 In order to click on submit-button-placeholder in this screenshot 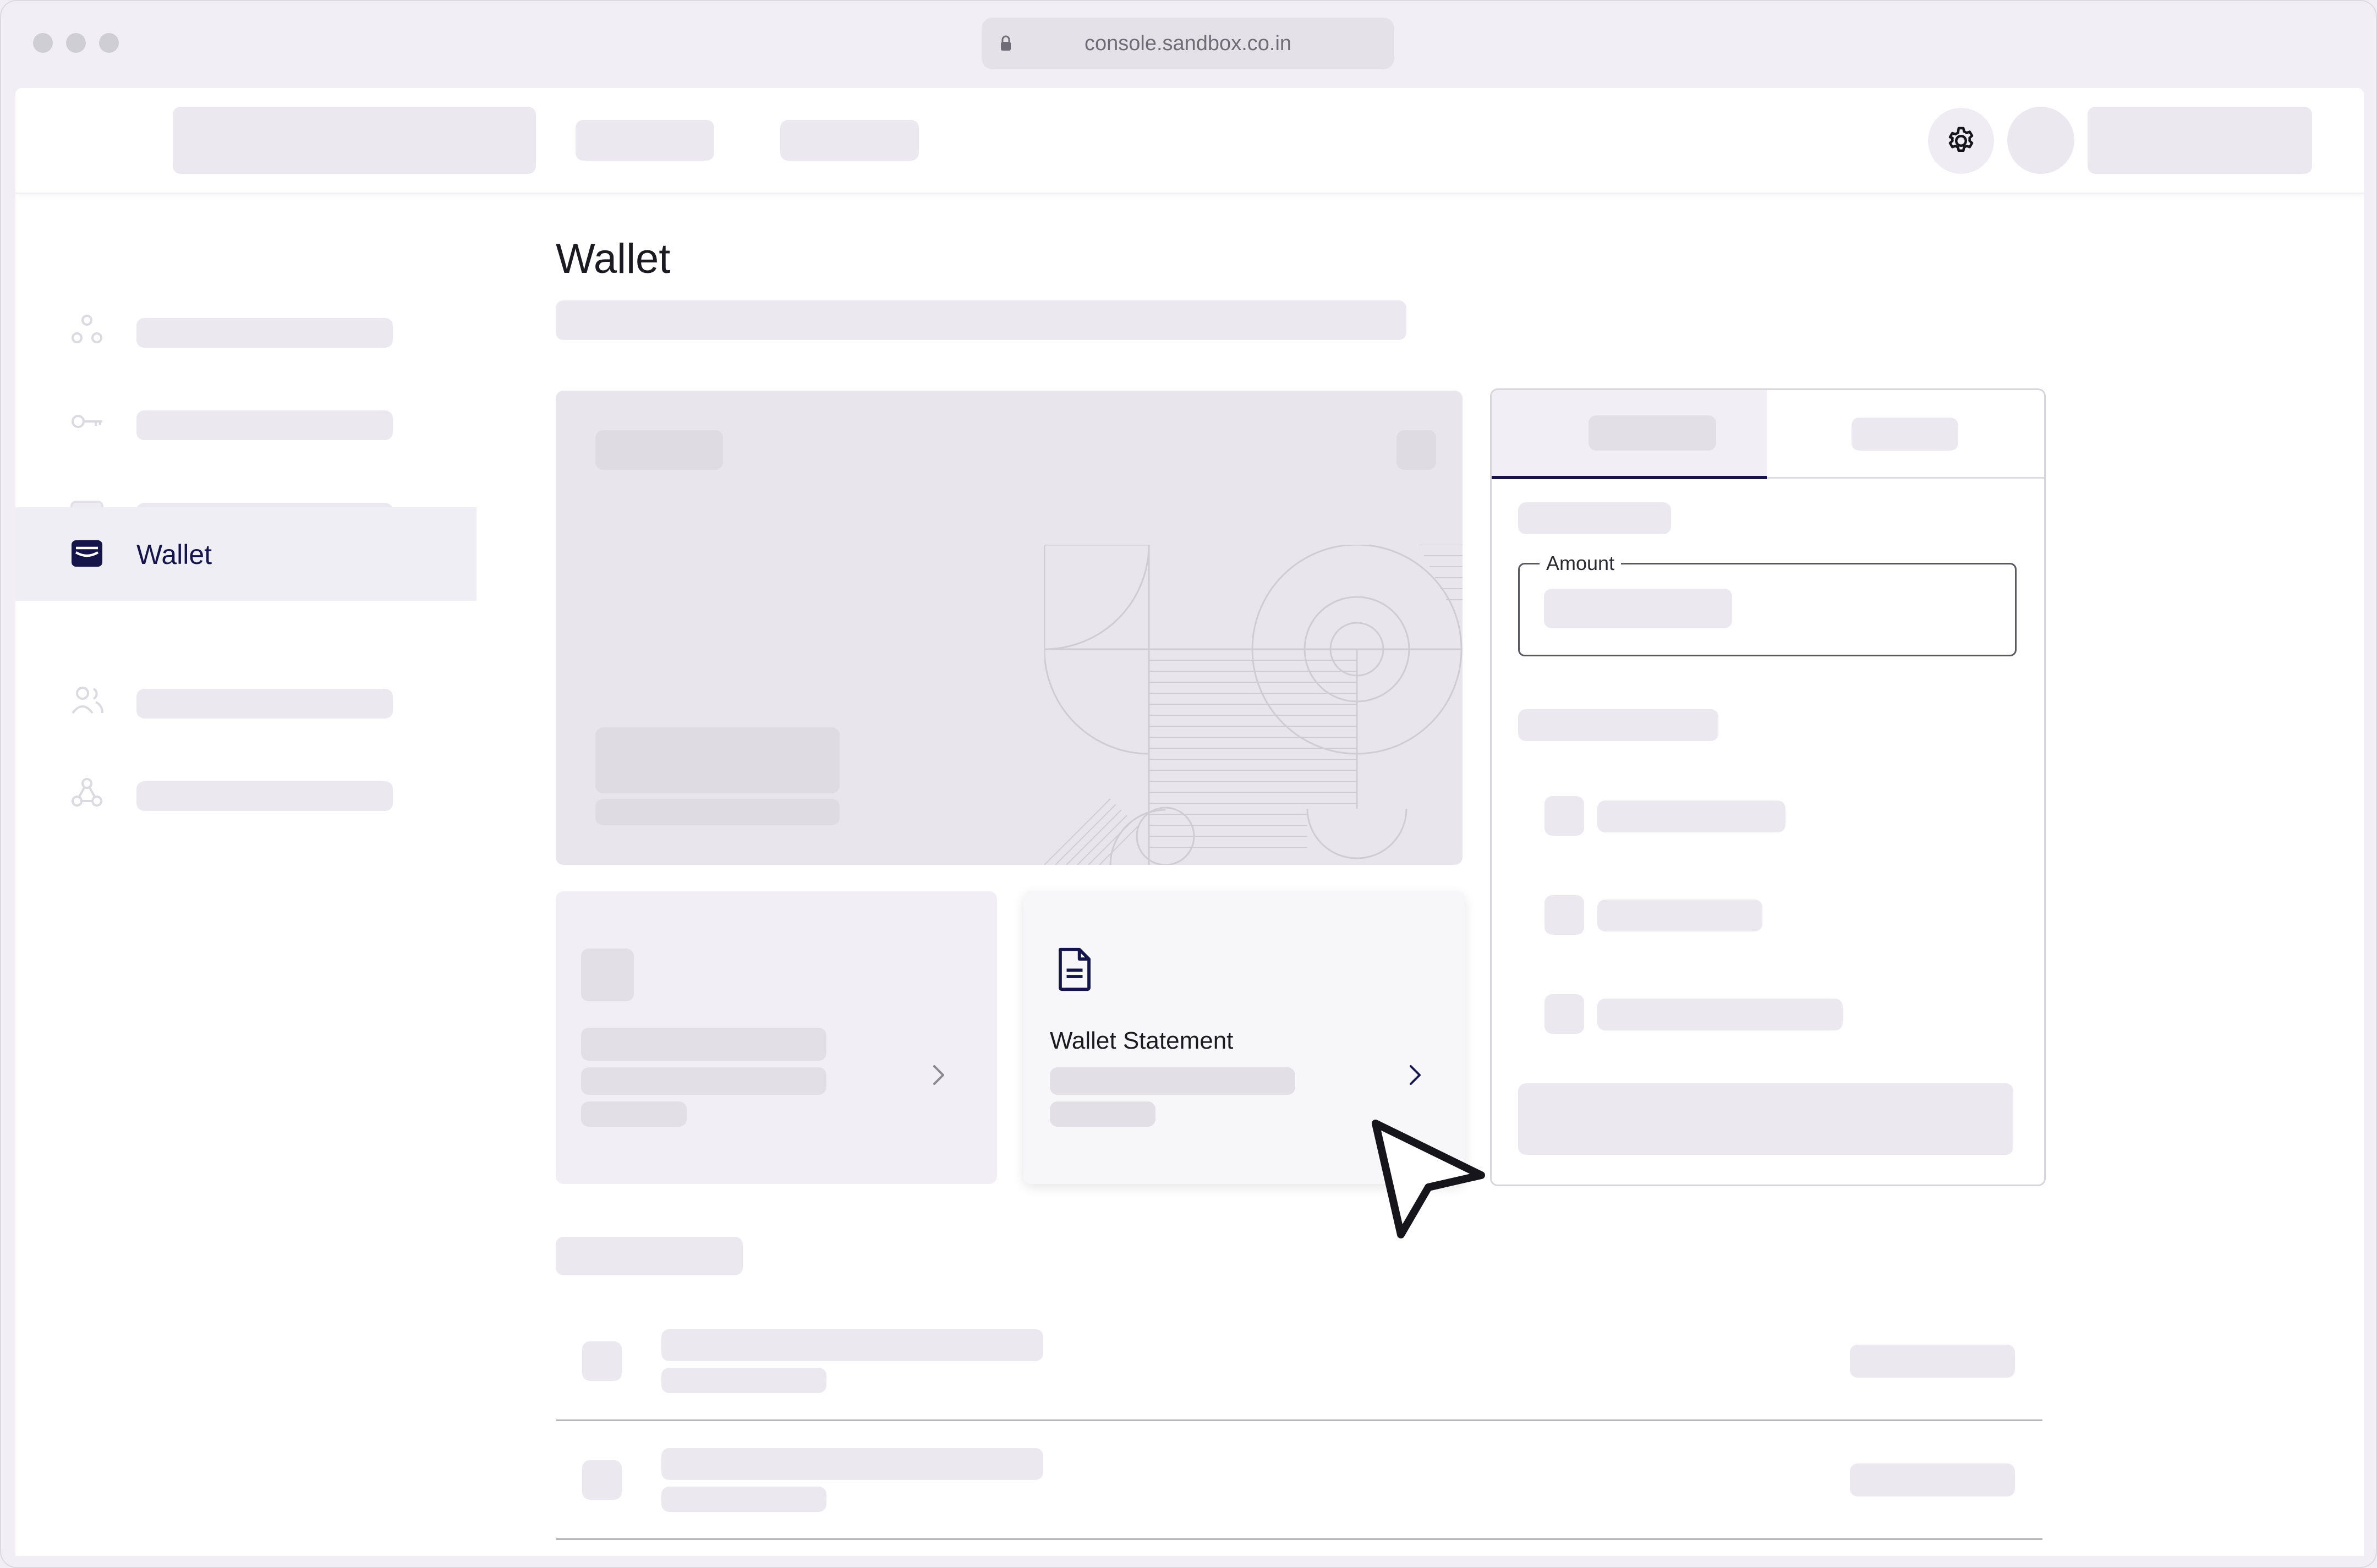, I will do `click(1765, 1119)`.